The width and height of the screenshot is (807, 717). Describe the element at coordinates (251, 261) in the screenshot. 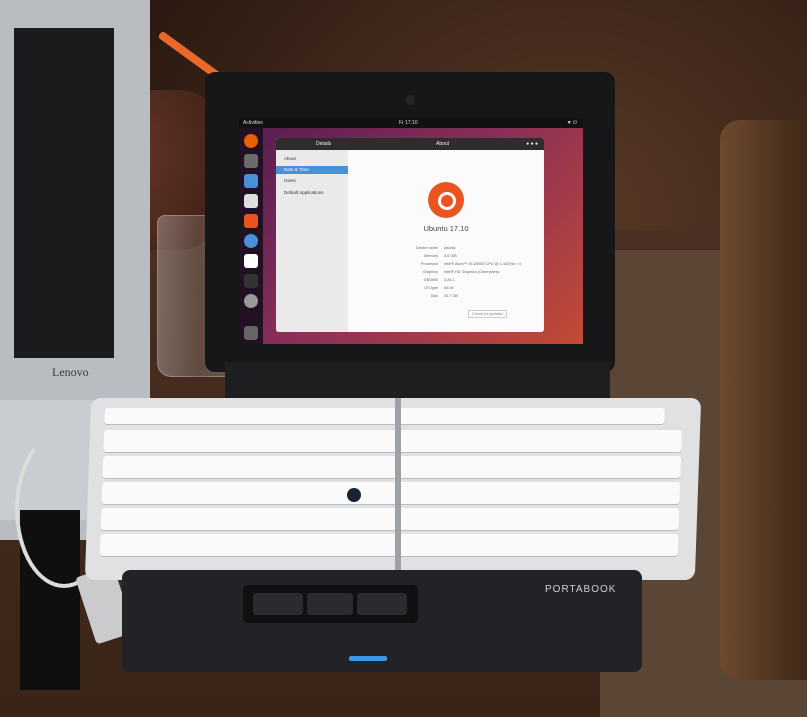

I see `amazon-icon` at that location.